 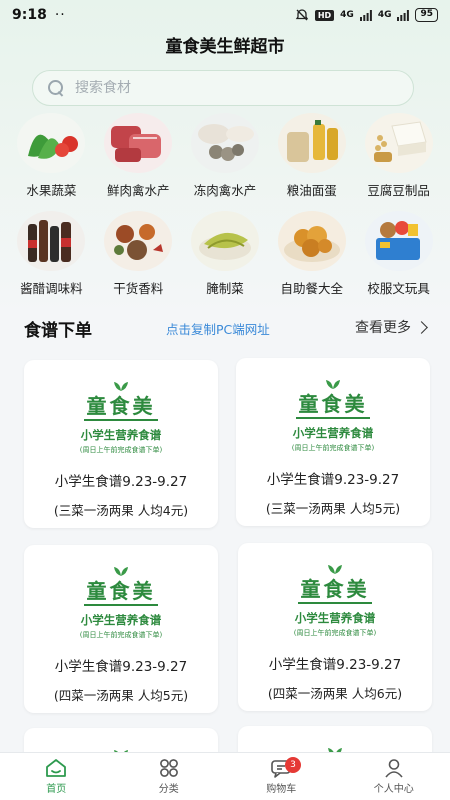 I want to click on chevron-right-icon, so click(x=421, y=327).